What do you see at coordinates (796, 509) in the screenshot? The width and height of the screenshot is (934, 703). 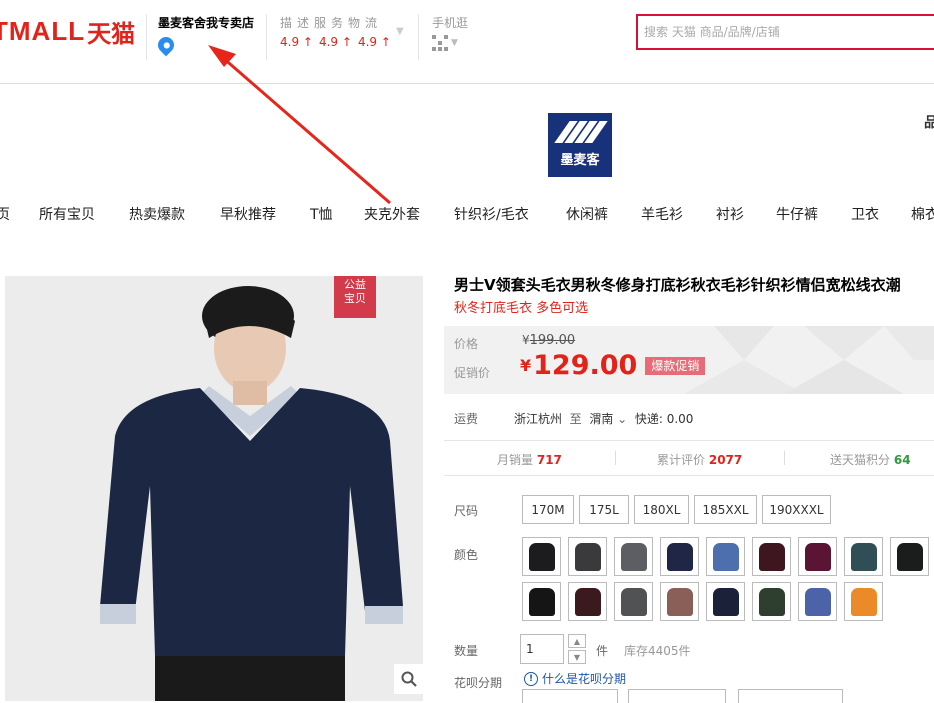 I see `size-option: 190XXXL` at bounding box center [796, 509].